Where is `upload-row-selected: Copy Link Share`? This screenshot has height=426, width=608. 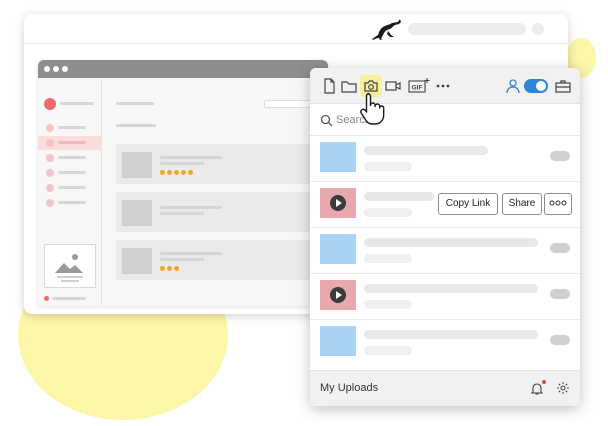 upload-row-selected: Copy Link Share is located at coordinates (445, 205).